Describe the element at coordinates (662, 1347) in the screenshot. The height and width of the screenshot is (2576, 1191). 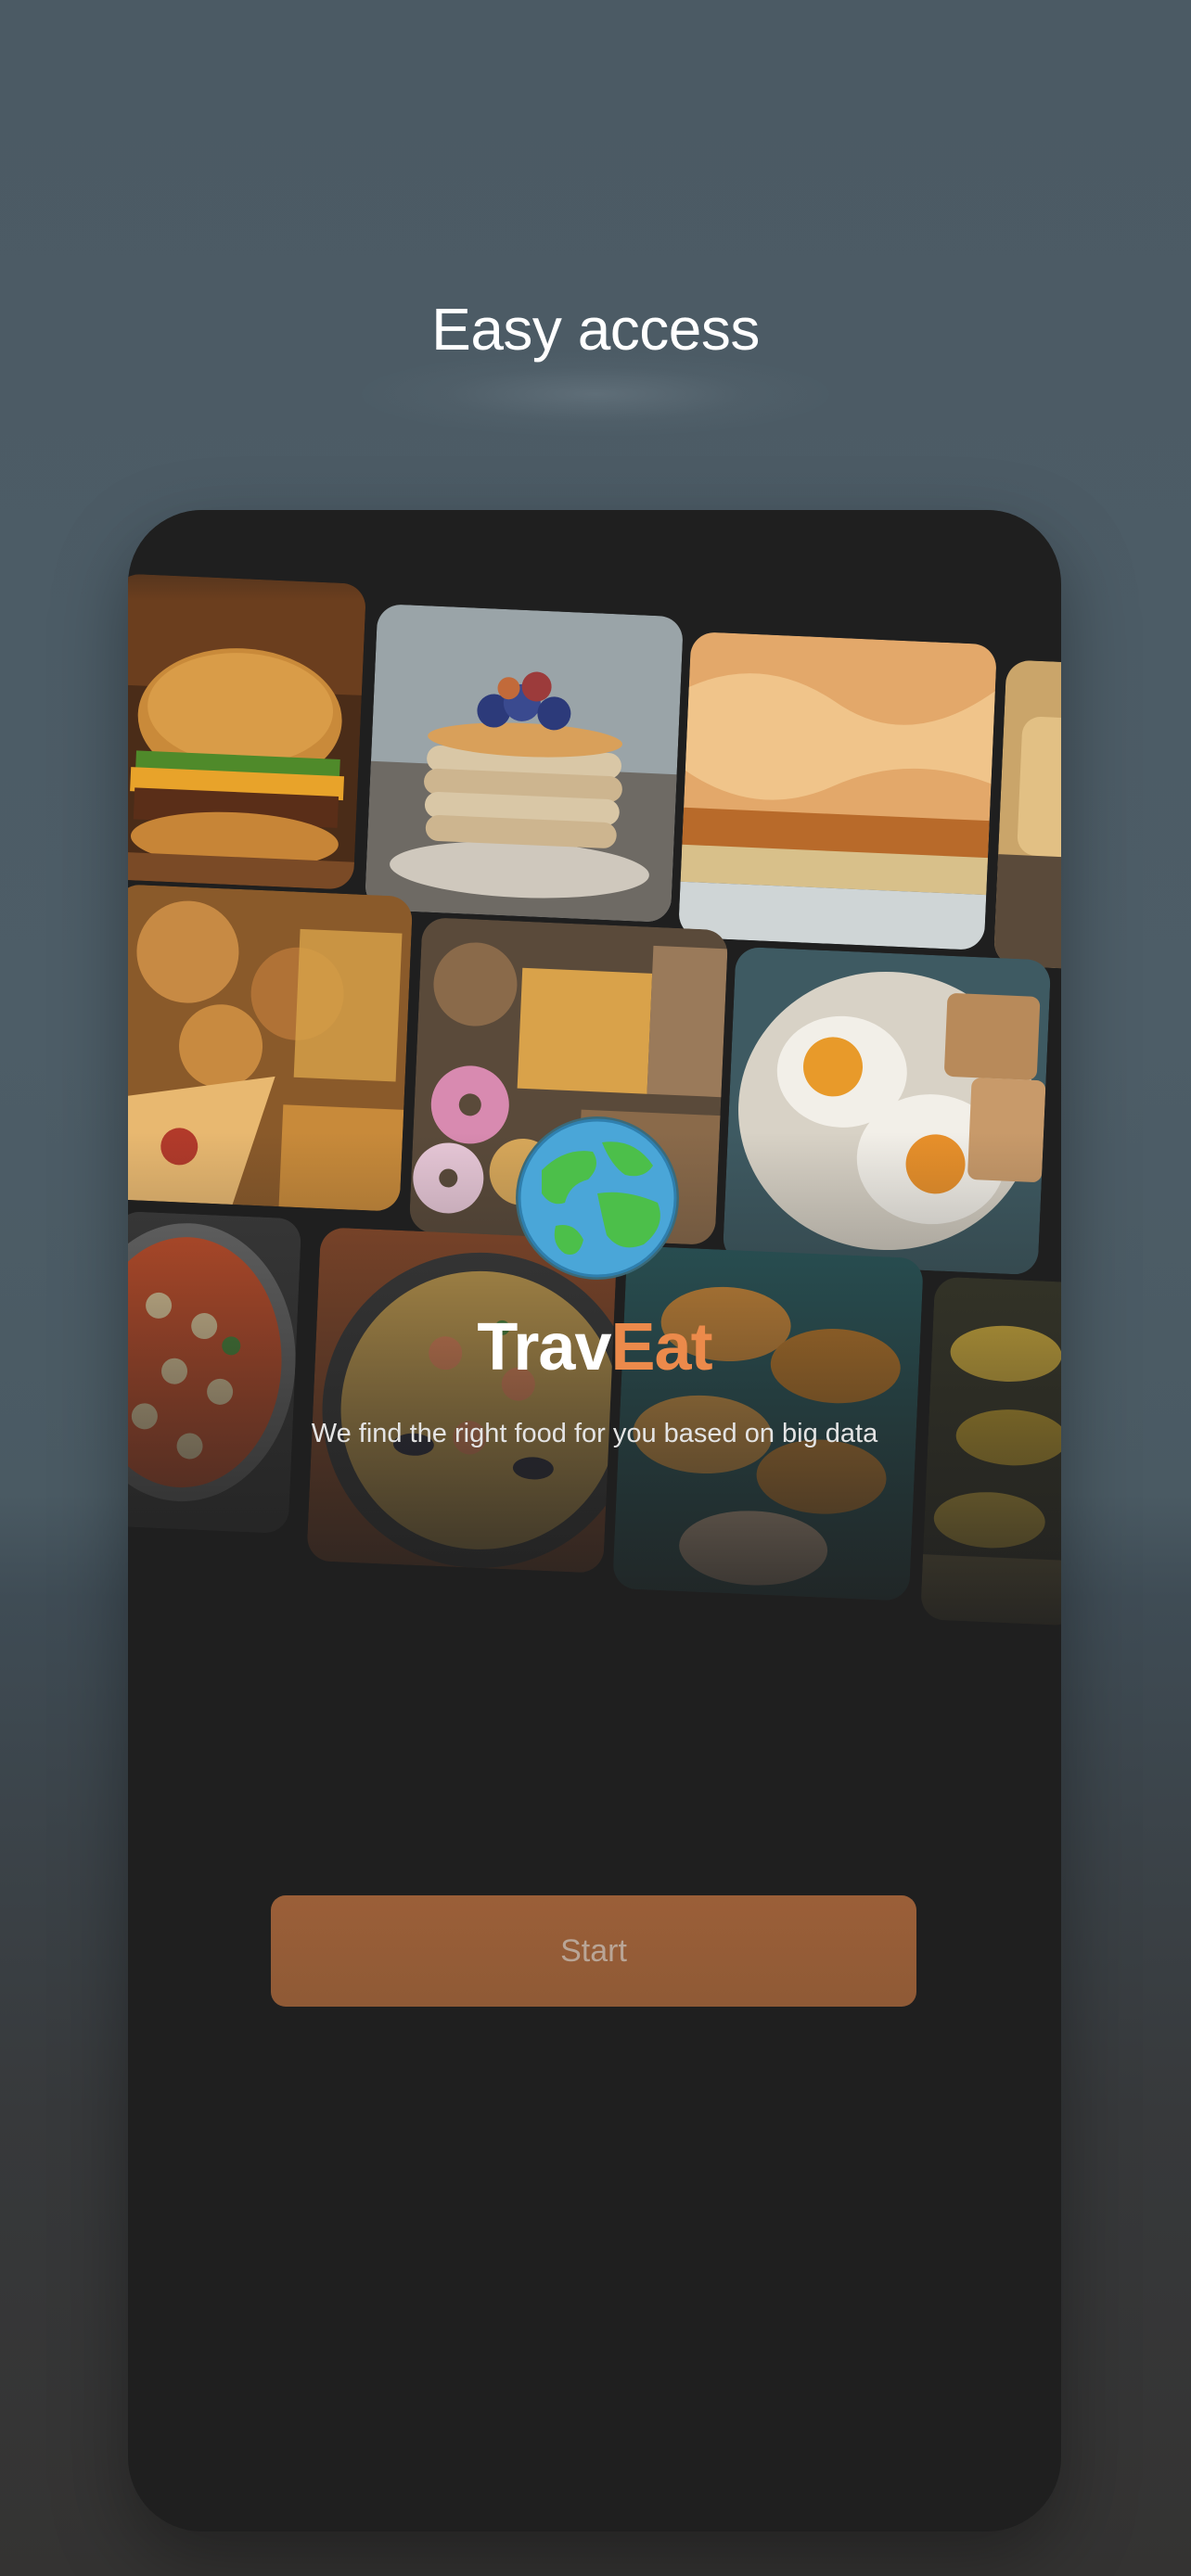
I see `brand-part-eat: Eat` at that location.